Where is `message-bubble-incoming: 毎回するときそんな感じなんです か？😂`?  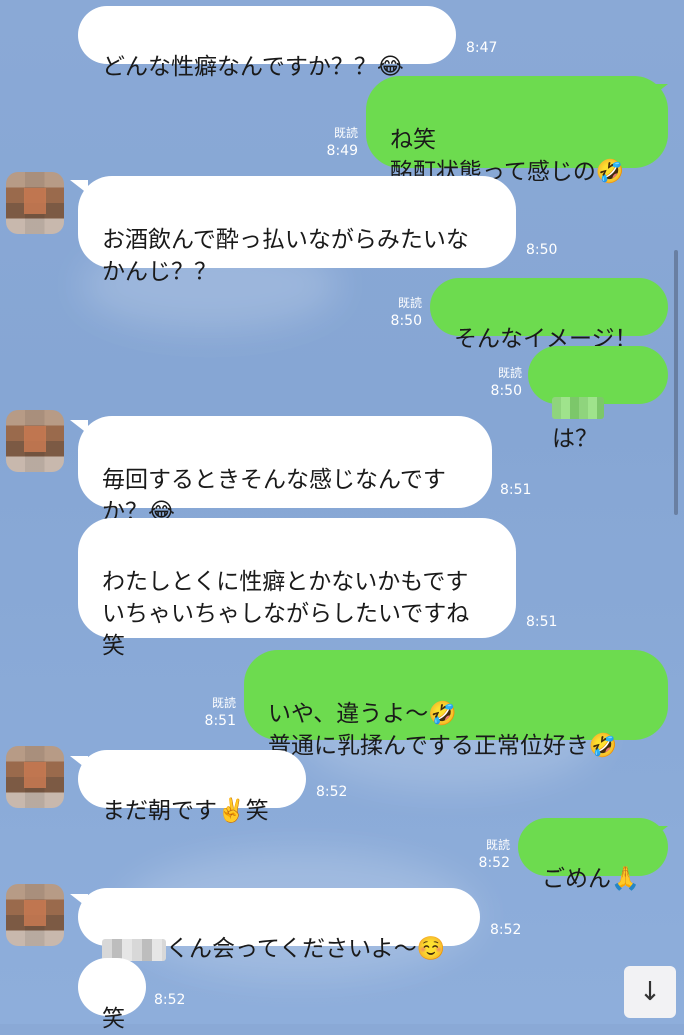 message-bubble-incoming: 毎回するときそんな感じなんです か？😂 is located at coordinates (285, 470).